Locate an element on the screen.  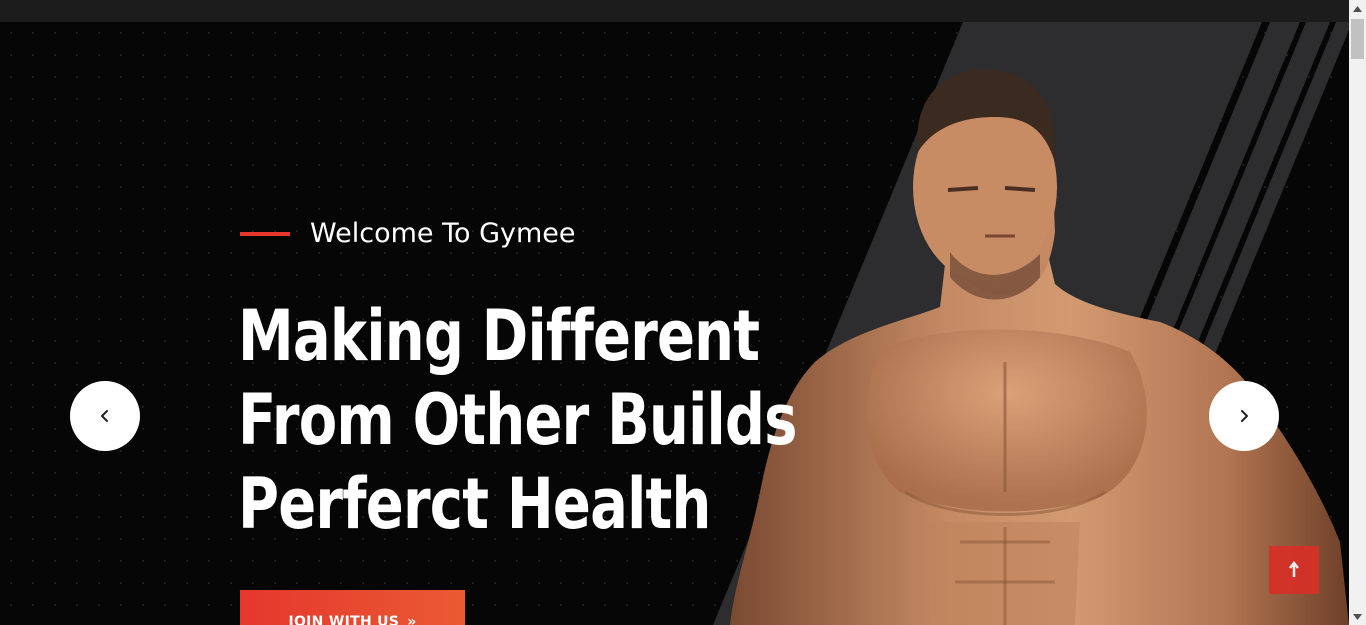
slider-next-button is located at coordinates (1244, 416).